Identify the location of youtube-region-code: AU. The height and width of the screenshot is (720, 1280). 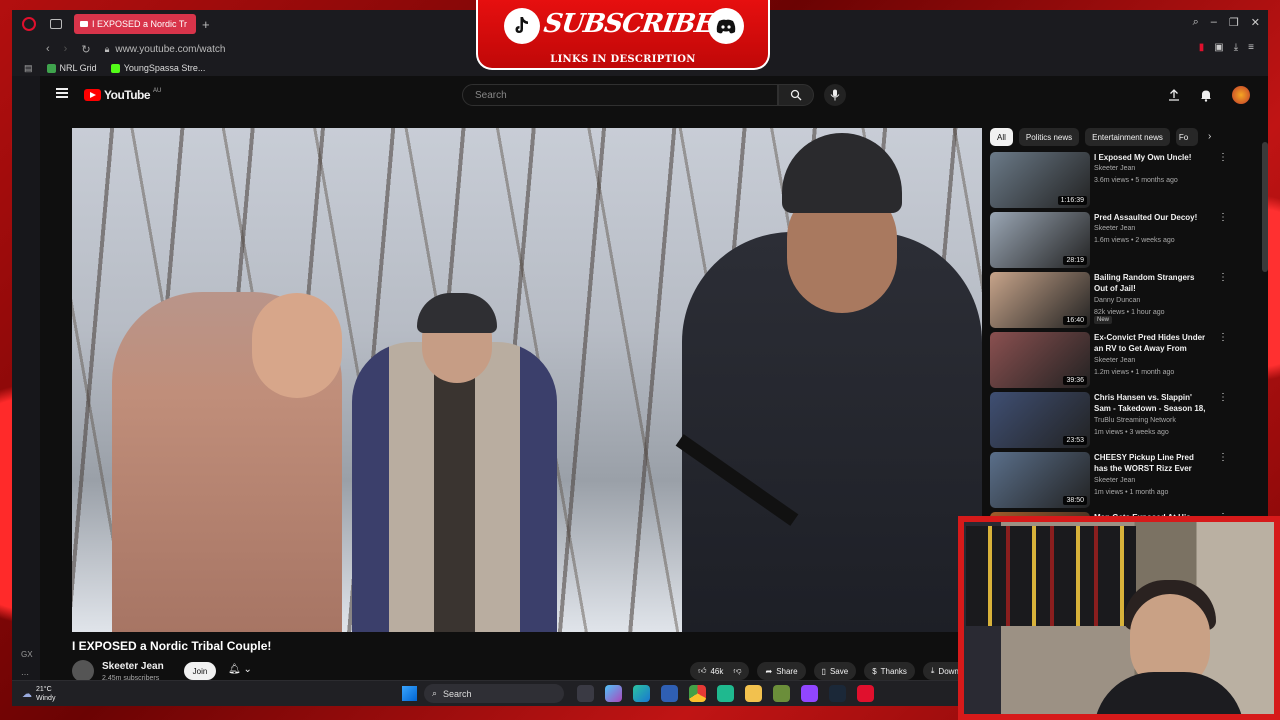
(157, 91).